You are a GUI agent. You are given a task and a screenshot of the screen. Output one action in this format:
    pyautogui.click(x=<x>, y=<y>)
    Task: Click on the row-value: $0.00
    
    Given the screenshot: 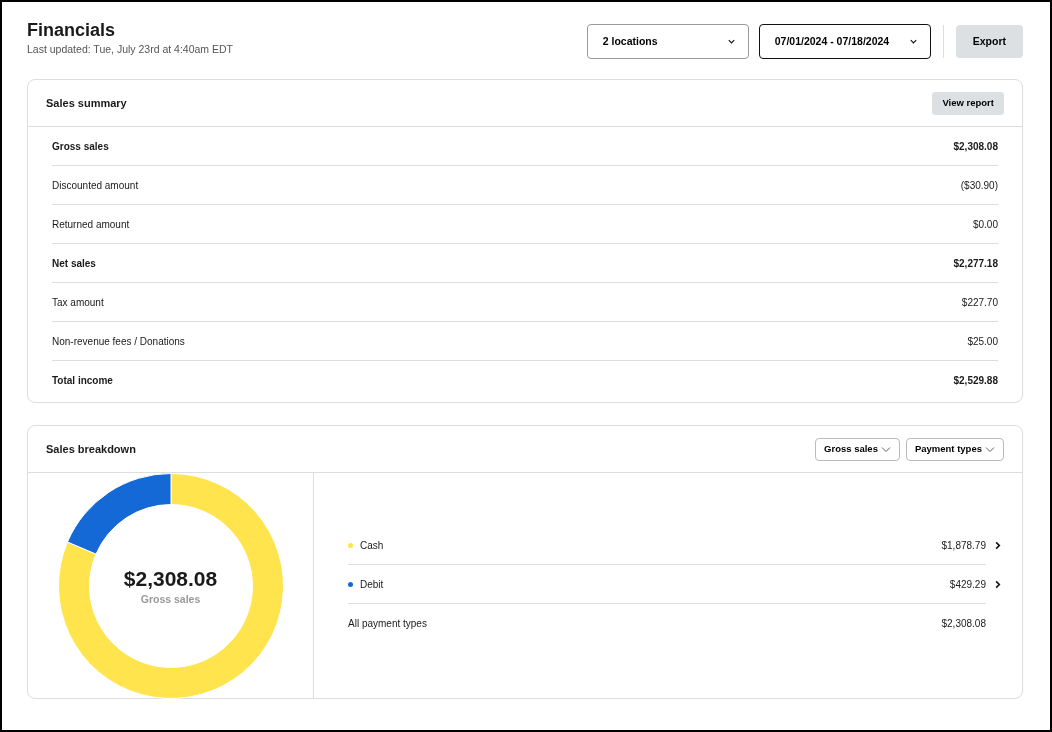 What is the action you would take?
    pyautogui.click(x=985, y=224)
    